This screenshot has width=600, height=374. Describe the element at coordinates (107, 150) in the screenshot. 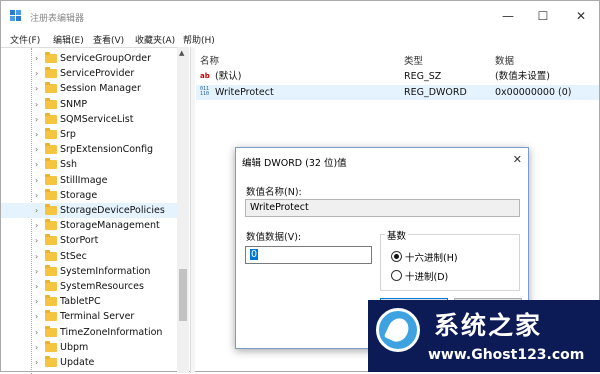

I see `tree-item-label: SrpExtensionConfig` at that location.